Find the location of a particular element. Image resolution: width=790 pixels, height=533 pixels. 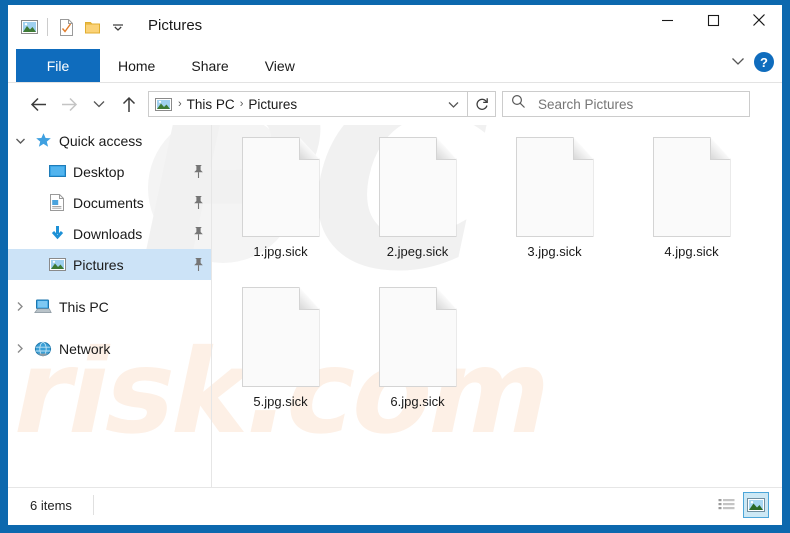

details-view-button is located at coordinates (726, 505).